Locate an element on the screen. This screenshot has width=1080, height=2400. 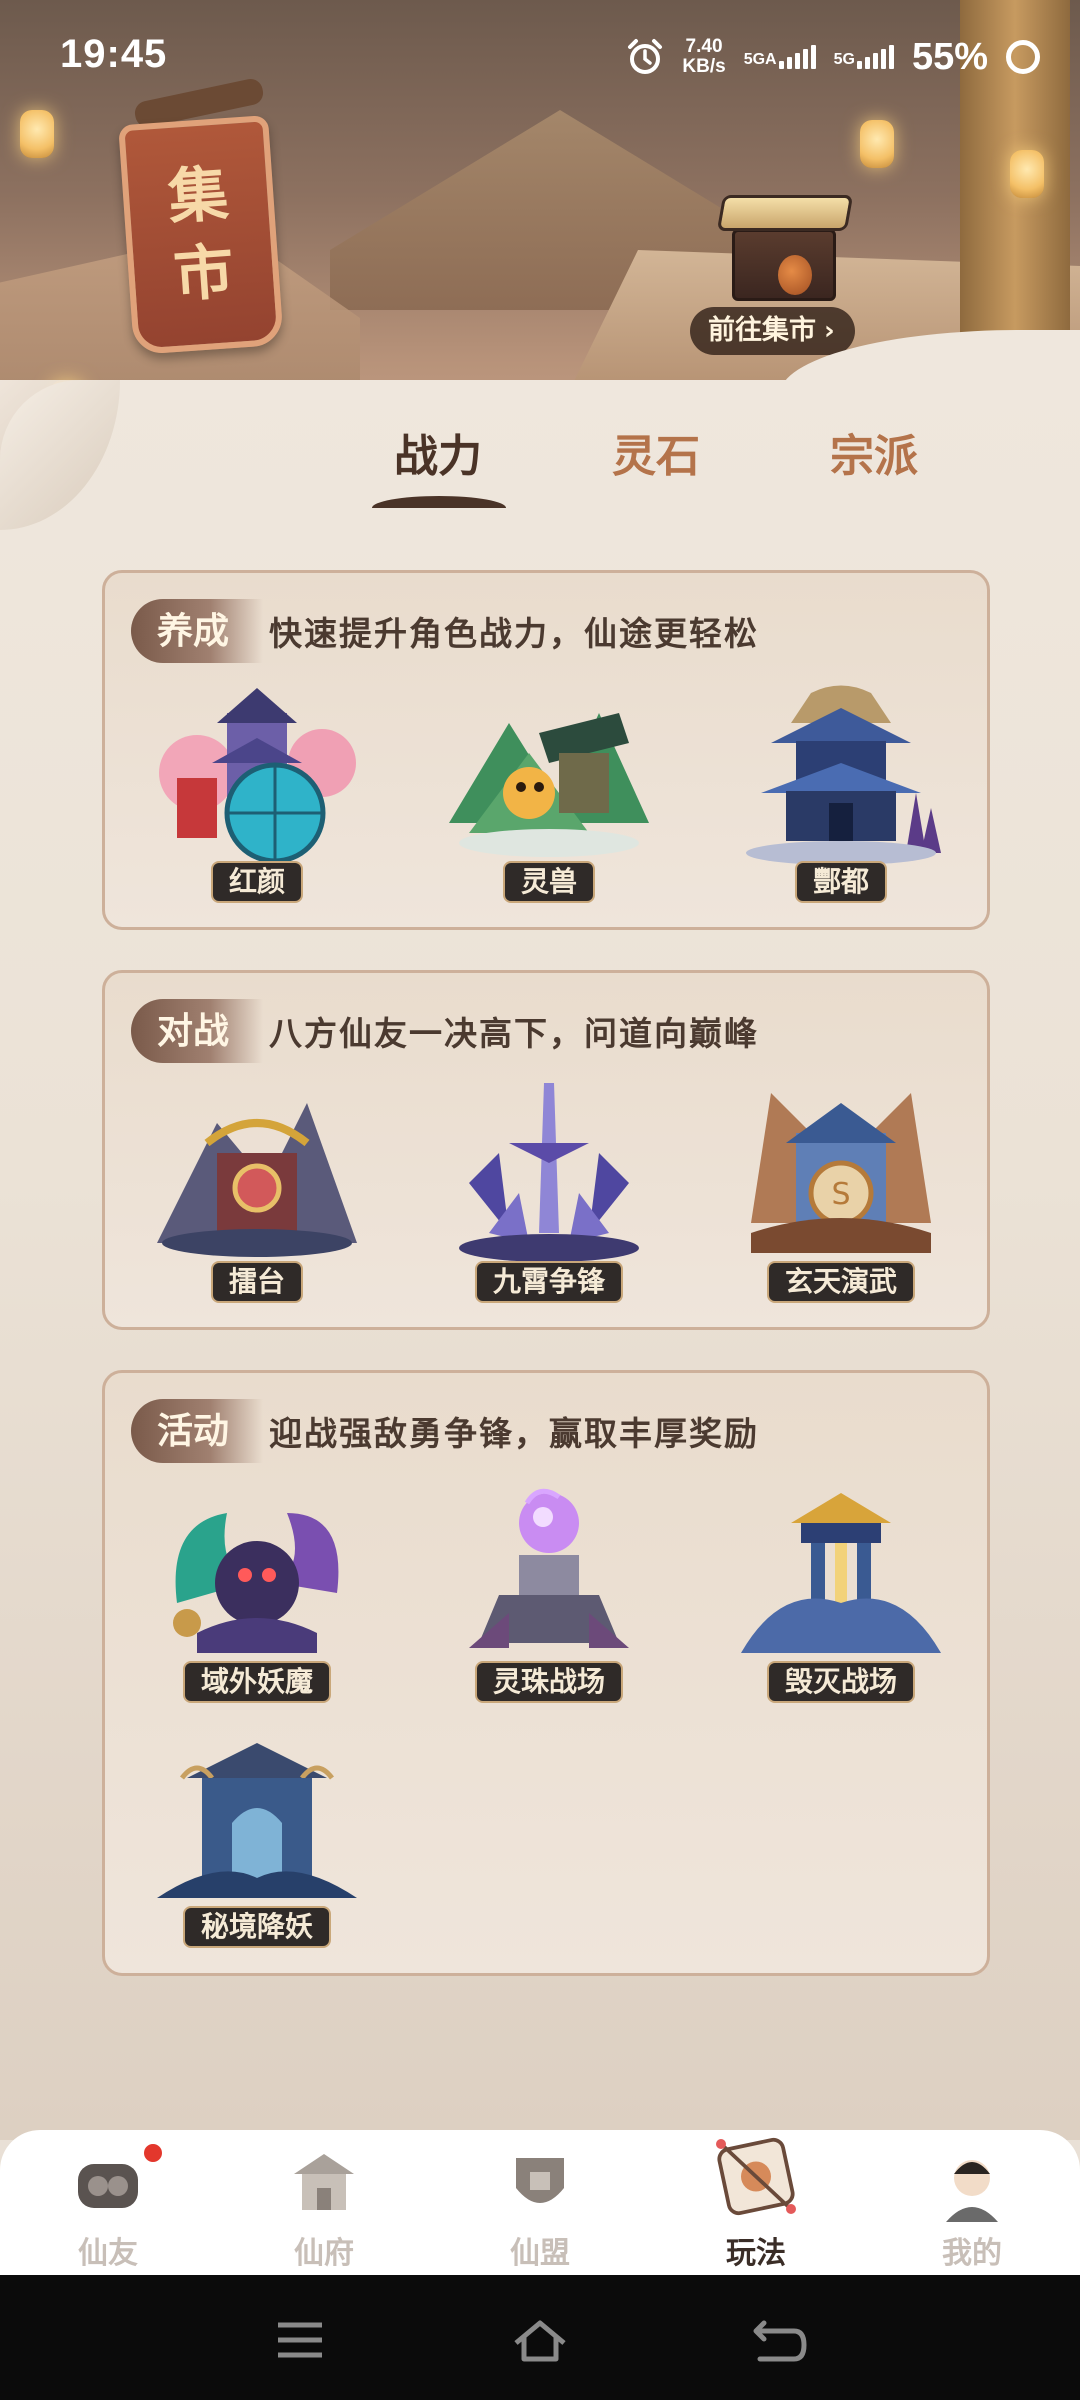
section-title: 活动 is located at coordinates (197, 1431).